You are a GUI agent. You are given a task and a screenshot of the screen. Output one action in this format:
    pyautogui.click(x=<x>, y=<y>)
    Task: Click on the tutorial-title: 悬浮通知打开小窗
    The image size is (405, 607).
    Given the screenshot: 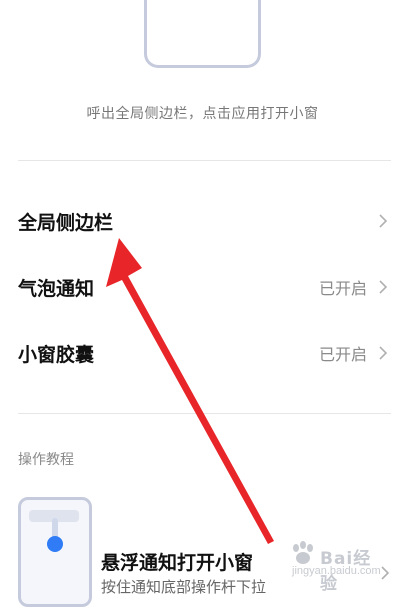 What is the action you would take?
    pyautogui.click(x=177, y=561)
    